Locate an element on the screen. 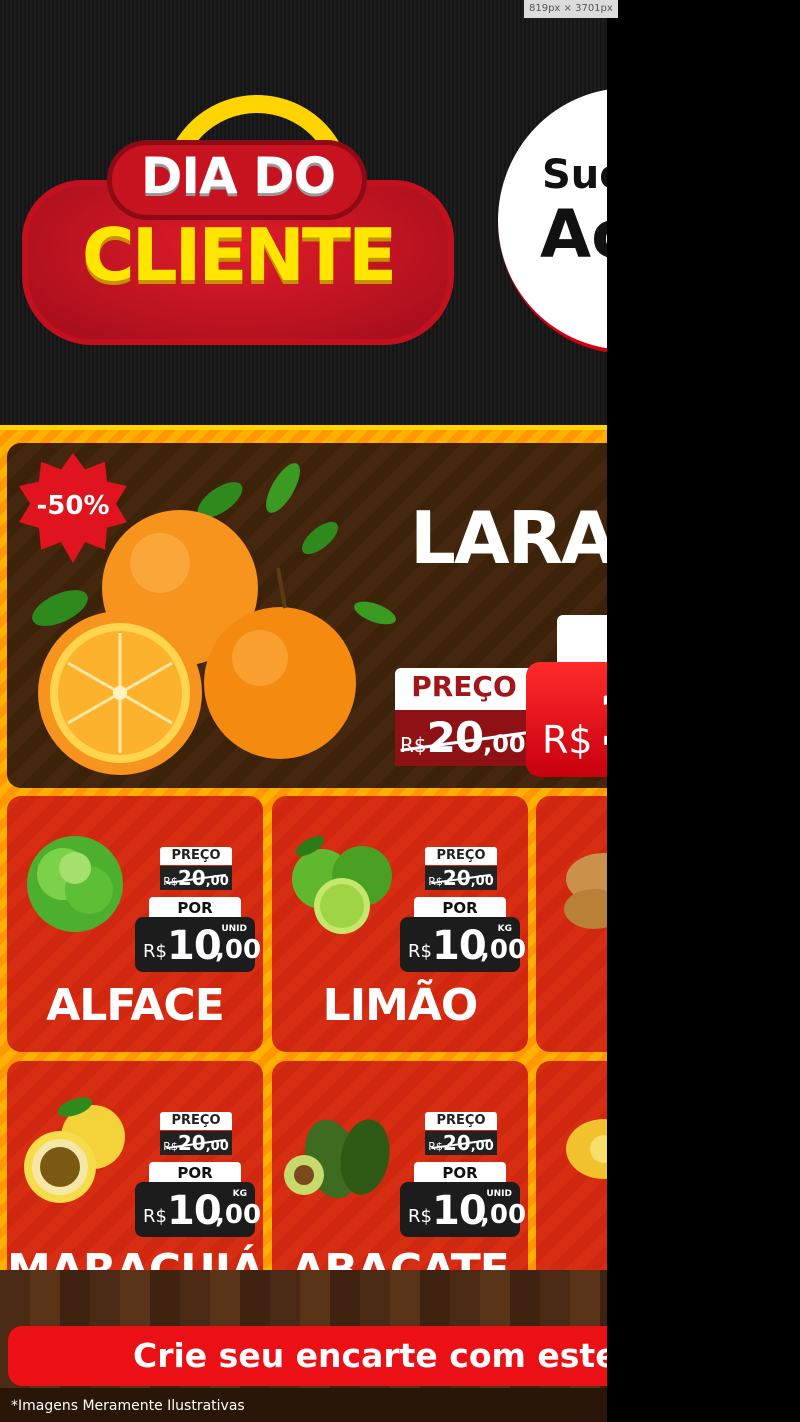  passion-fruit-icon is located at coordinates (74, 1150).